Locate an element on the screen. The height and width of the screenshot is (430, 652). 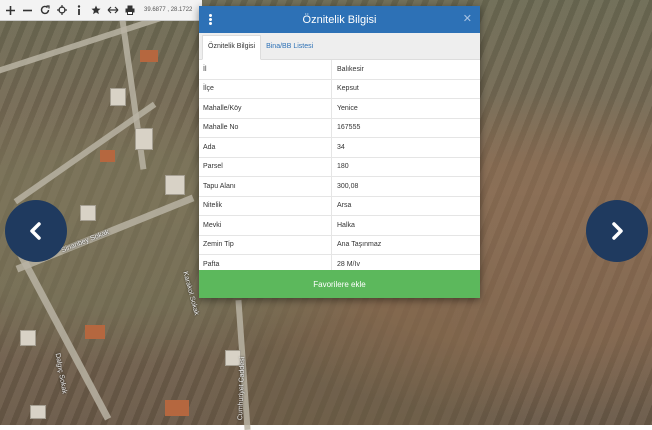
attribute-key: İlçe is located at coordinates (265, 89).